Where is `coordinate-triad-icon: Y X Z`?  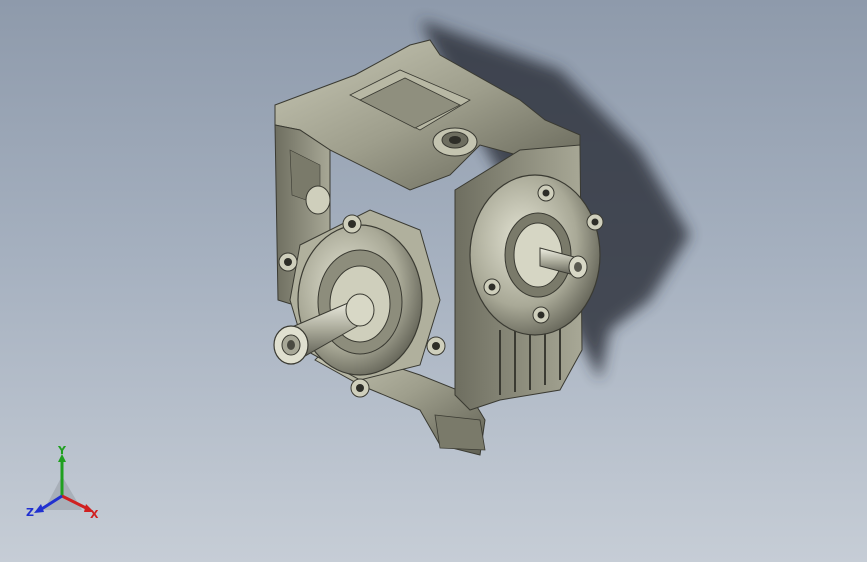
coordinate-triad-icon: Y X Z is located at coordinates (62, 483).